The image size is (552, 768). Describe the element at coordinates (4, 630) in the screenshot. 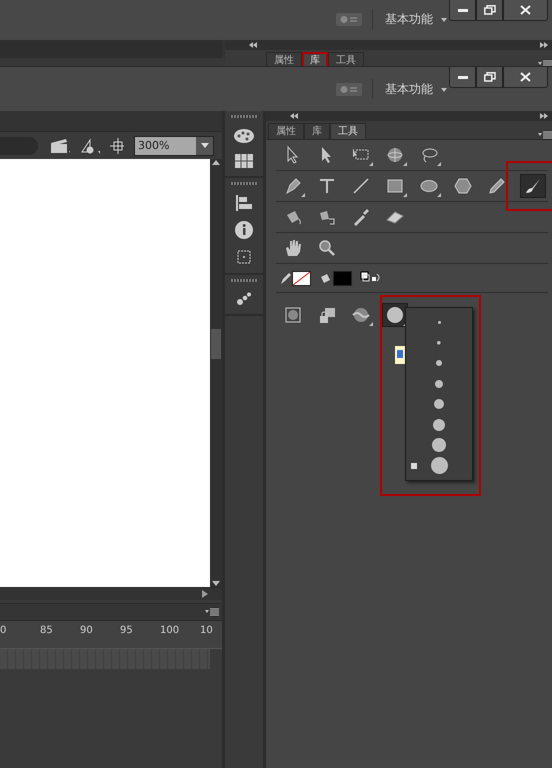

I see `frame-number: 0` at that location.